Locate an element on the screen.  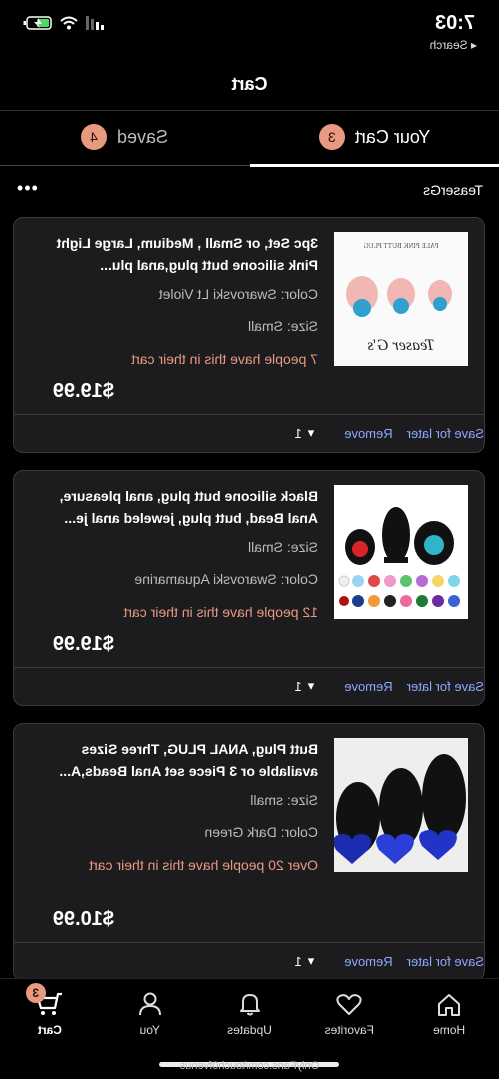
tab-cart-label: Cart is located at coordinates (49, 1030).